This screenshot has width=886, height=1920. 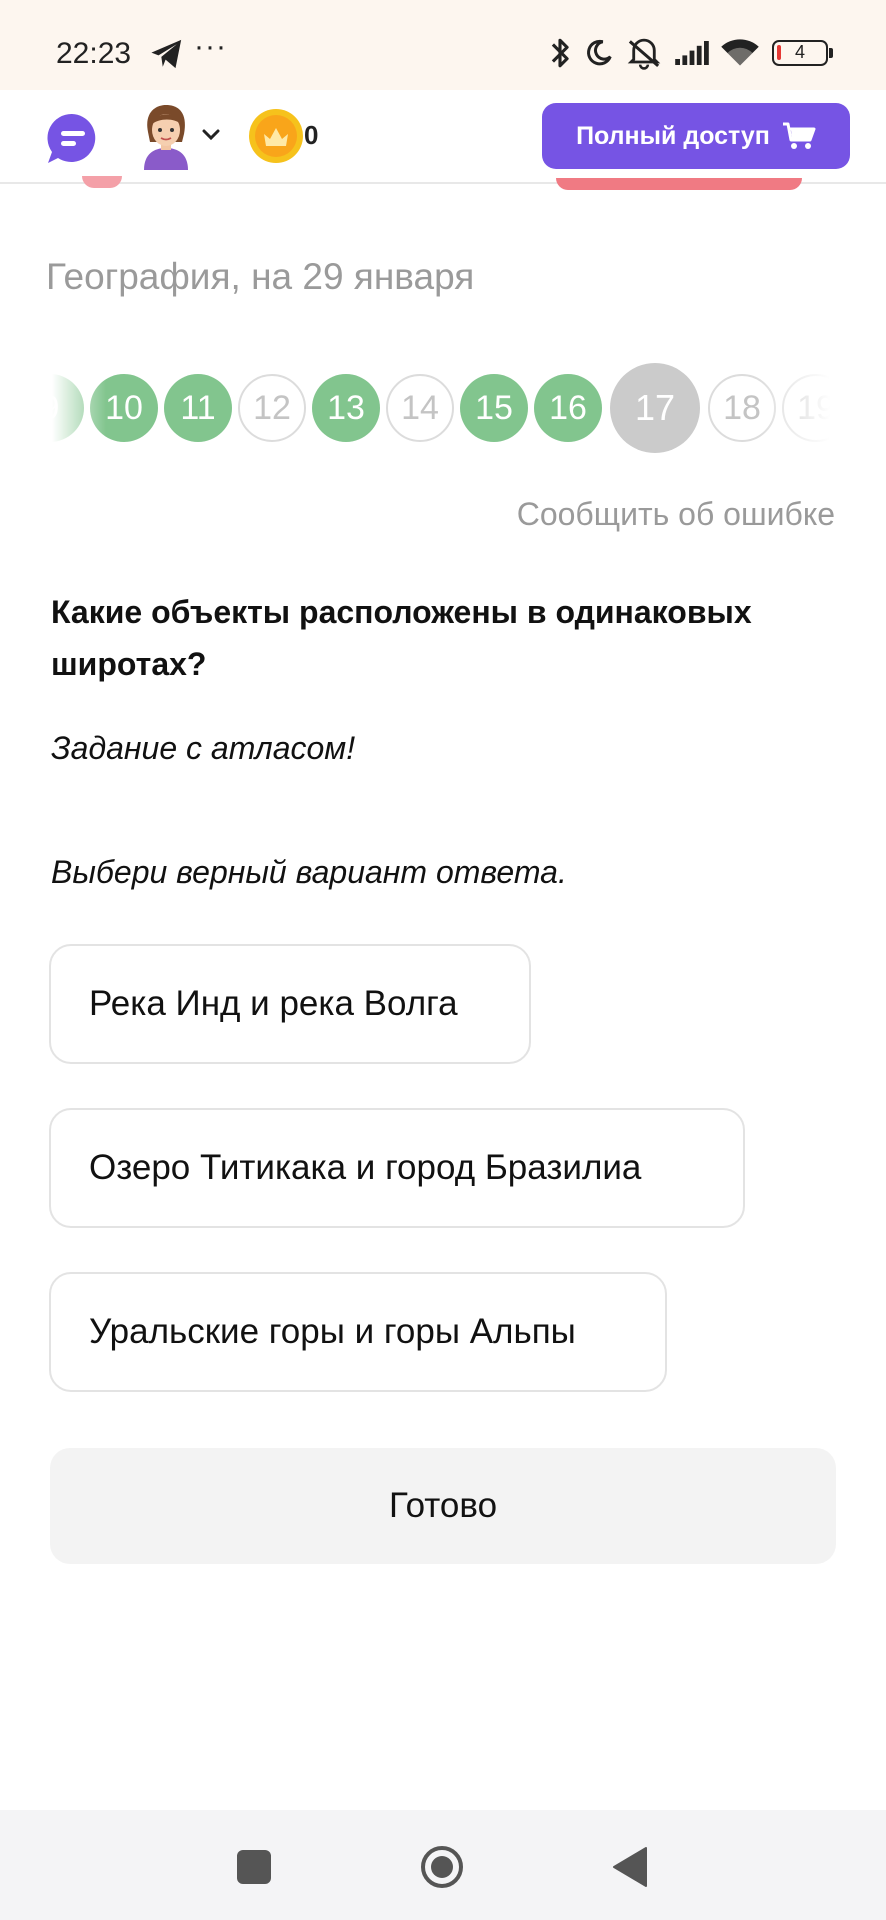 What do you see at coordinates (644, 54) in the screenshot?
I see `mute-icon` at bounding box center [644, 54].